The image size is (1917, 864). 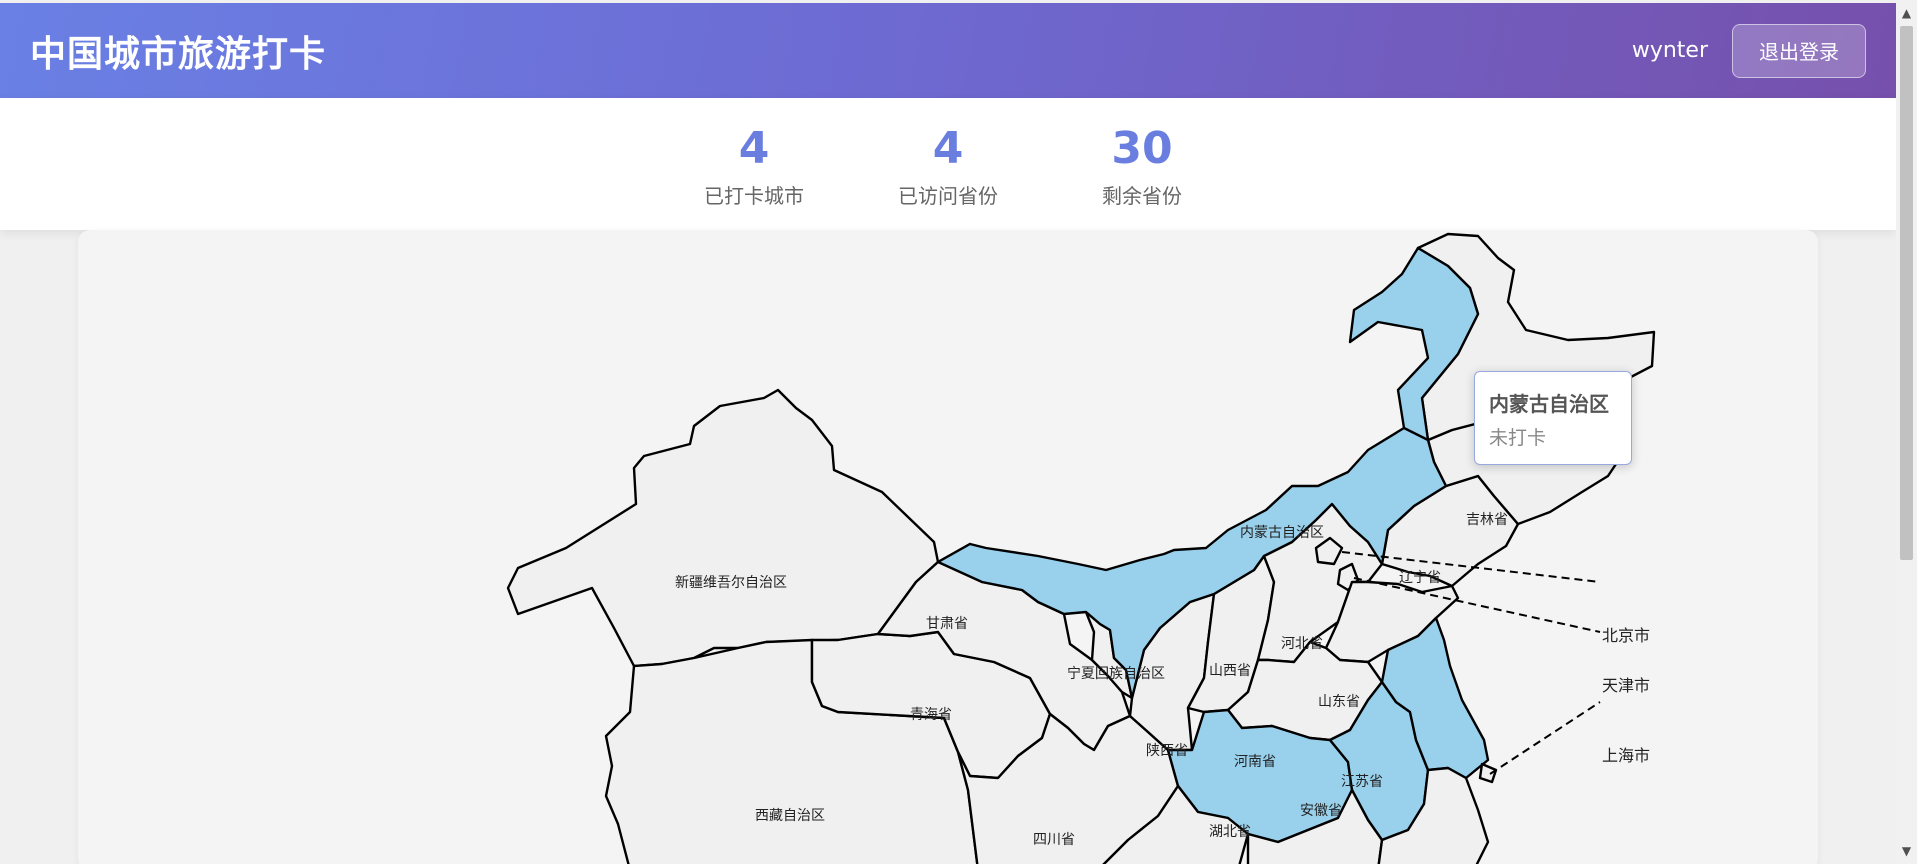 I want to click on label-shandong: 山东省, so click(x=1339, y=702).